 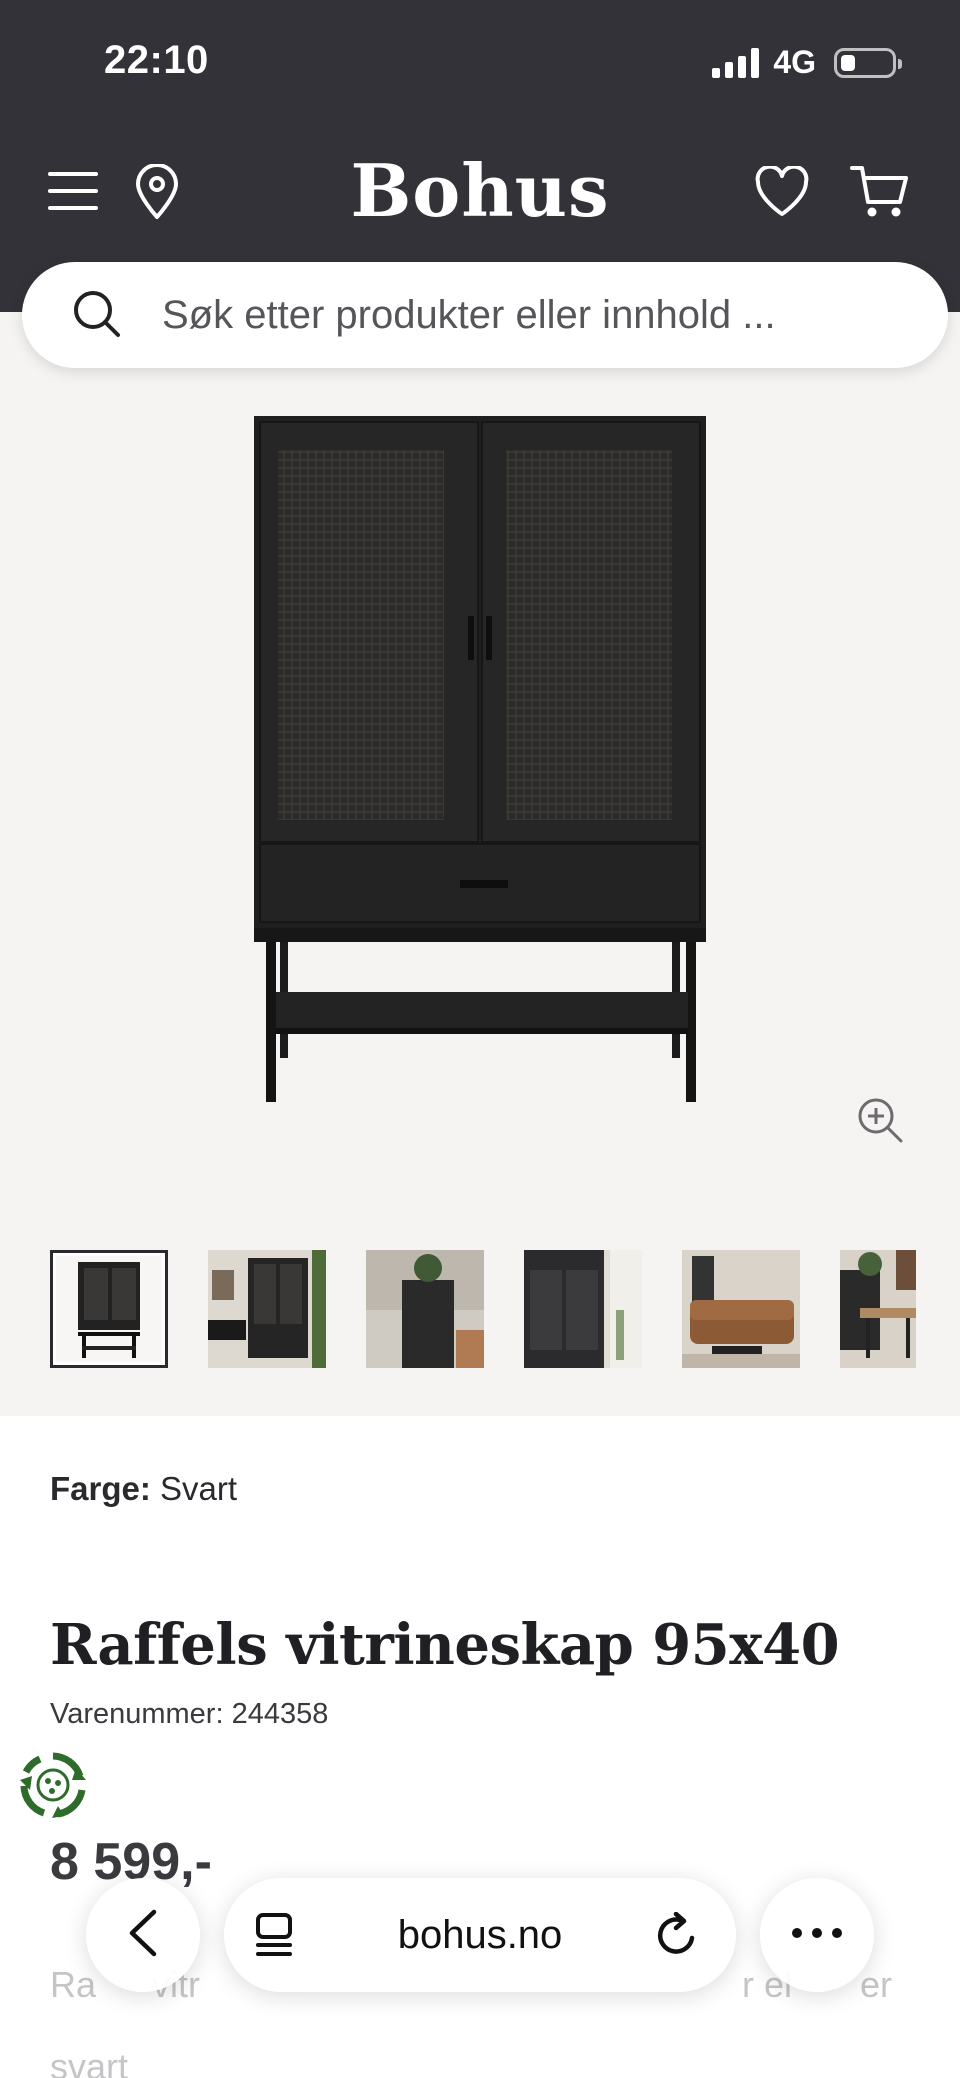 What do you see at coordinates (678, 1937) in the screenshot?
I see `reload-icon` at bounding box center [678, 1937].